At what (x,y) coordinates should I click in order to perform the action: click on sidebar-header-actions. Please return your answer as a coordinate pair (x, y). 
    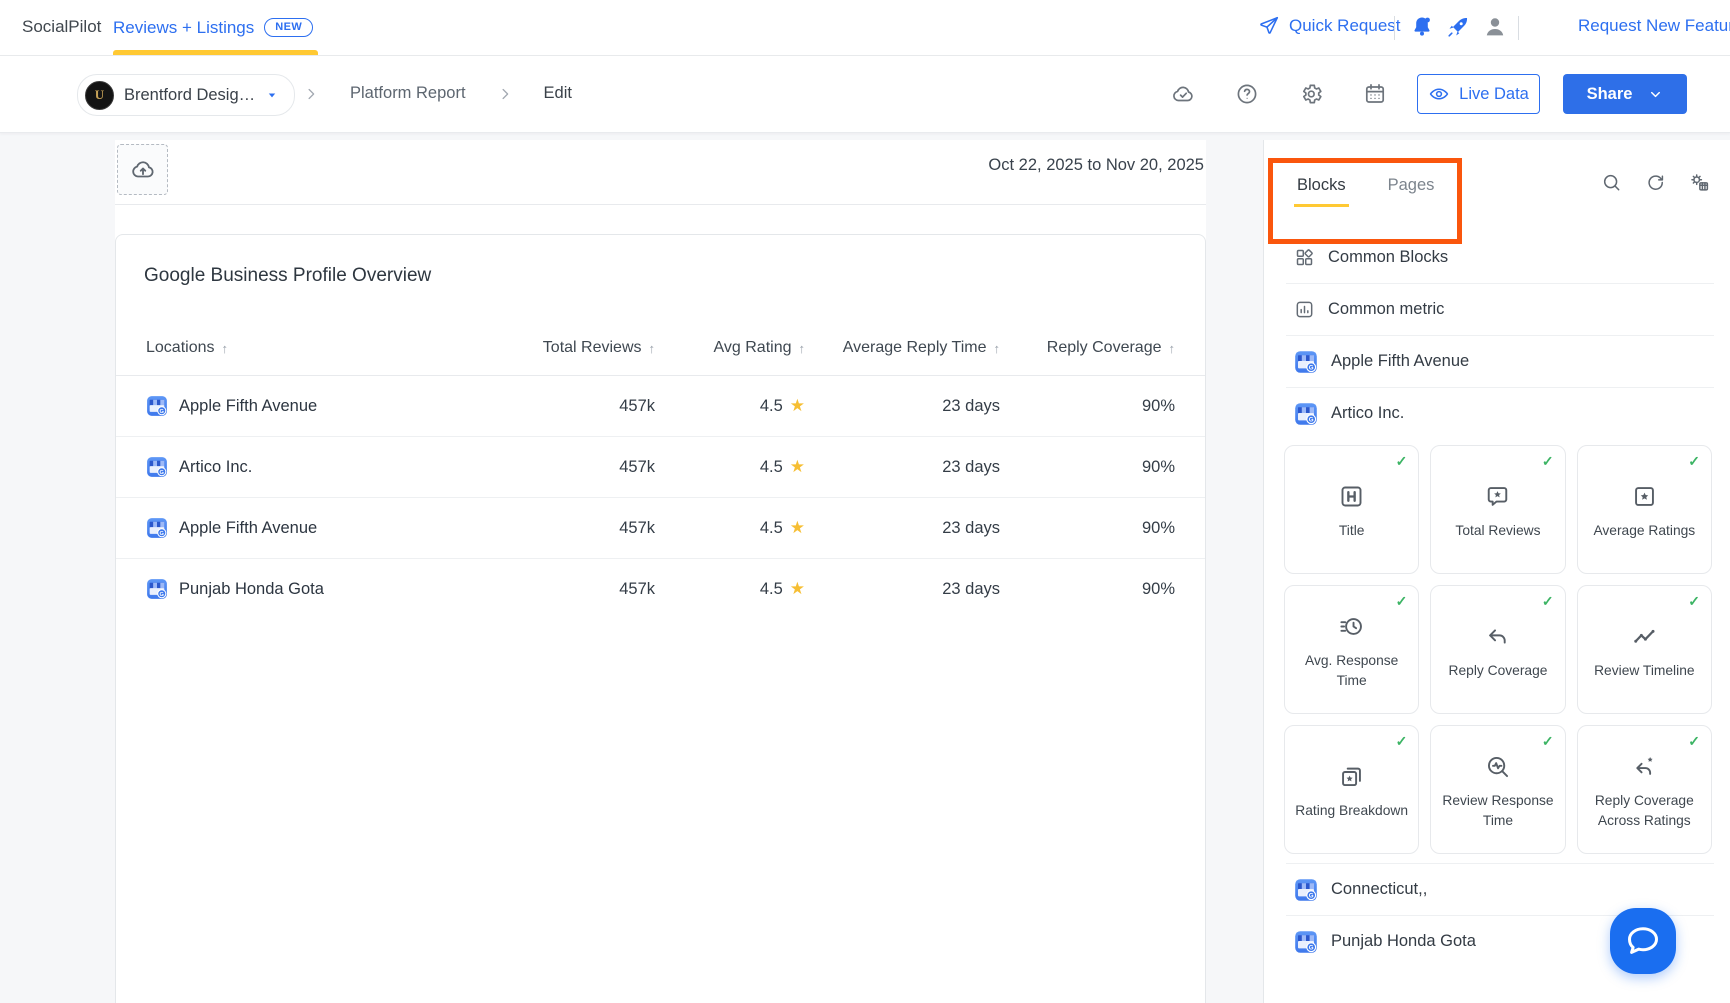
    Looking at the image, I should click on (1655, 182).